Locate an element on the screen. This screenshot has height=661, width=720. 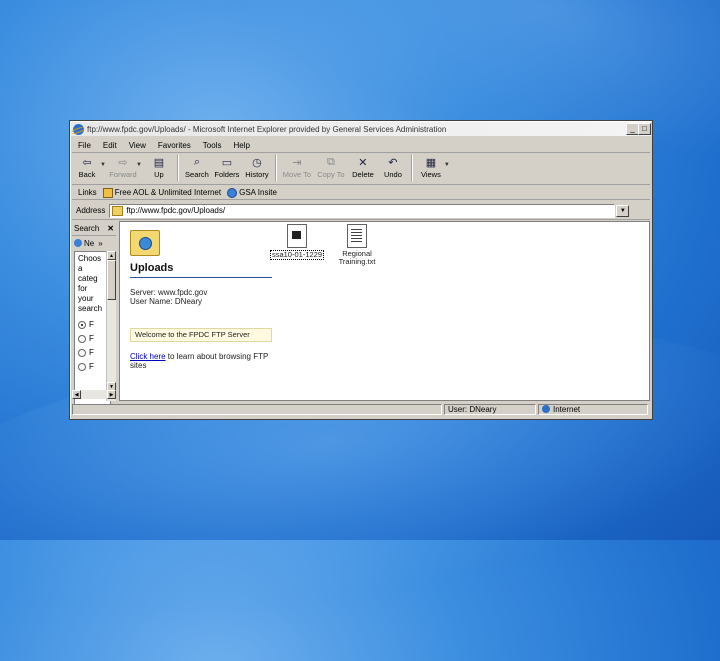
address-value: ftp://www.fpdc.gov/Uploads/ is located at coordinates (176, 210).